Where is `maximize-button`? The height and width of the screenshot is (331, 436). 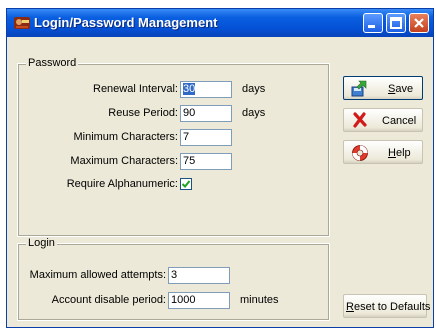 maximize-button is located at coordinates (396, 23).